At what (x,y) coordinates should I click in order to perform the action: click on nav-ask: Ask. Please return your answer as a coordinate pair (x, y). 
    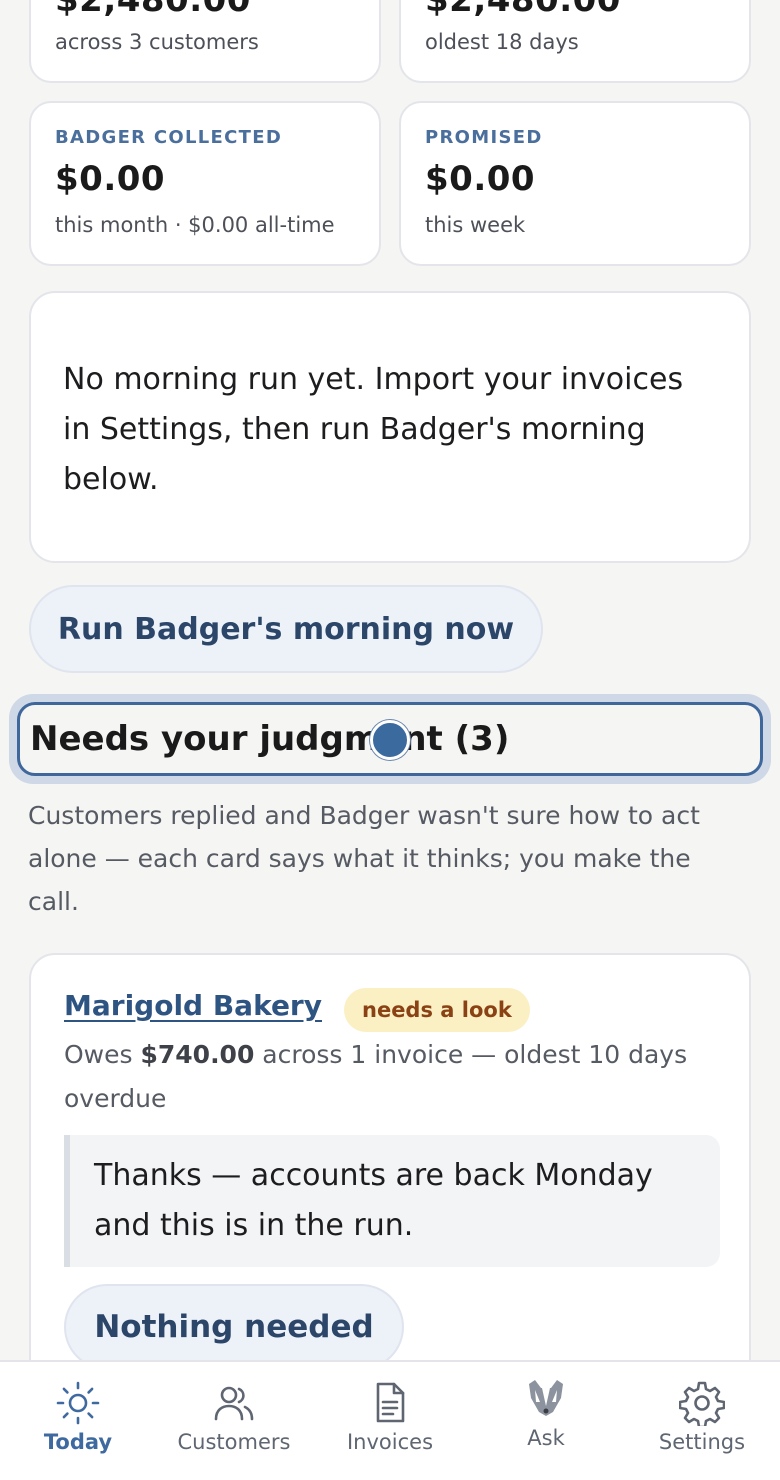
    Looking at the image, I should click on (546, 1421).